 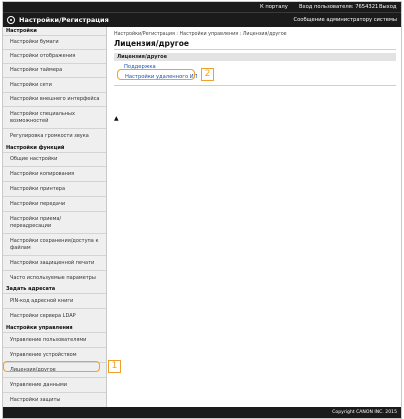 What do you see at coordinates (43, 316) in the screenshot?
I see `sidebar-item-label: Настройки сервера LDAP` at bounding box center [43, 316].